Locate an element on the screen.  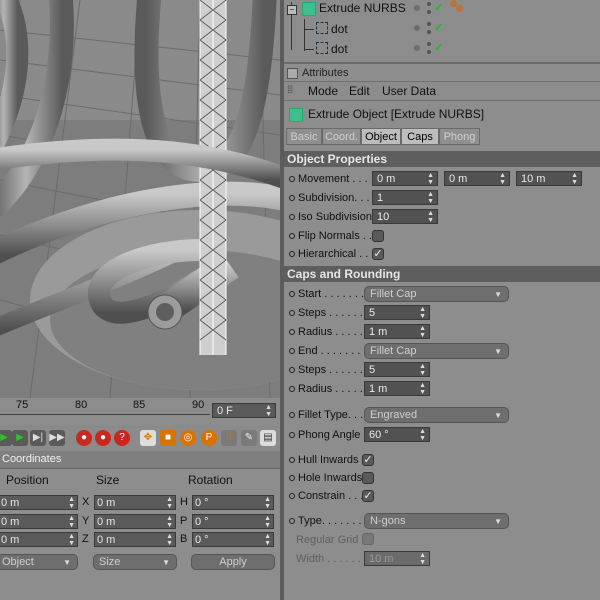
tab-basic: Basic is located at coordinates (304, 136).